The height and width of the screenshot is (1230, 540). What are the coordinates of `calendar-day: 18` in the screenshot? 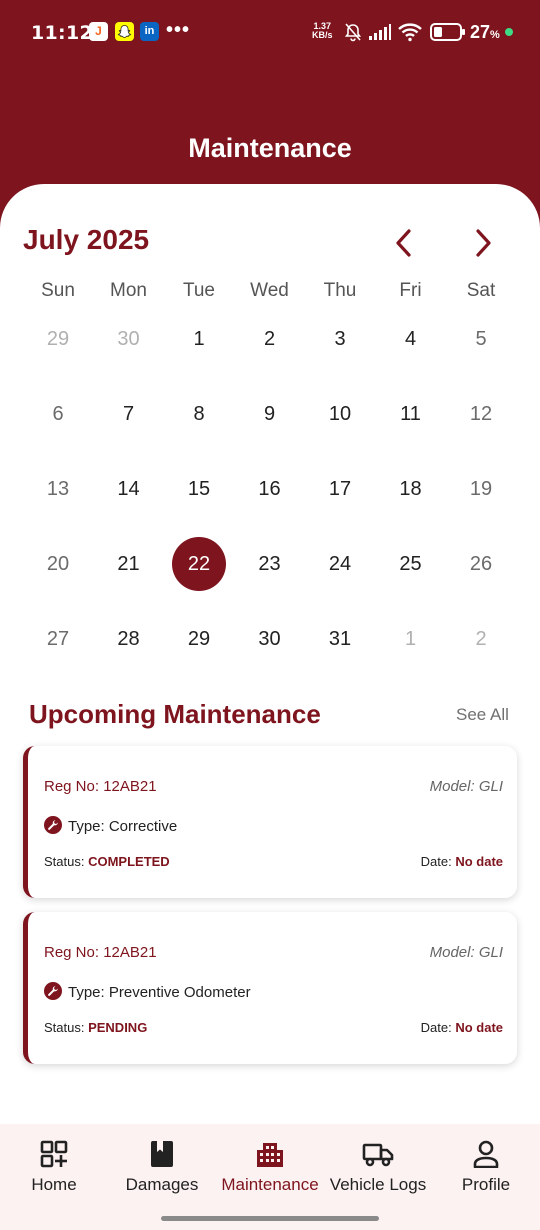 It's located at (411, 489).